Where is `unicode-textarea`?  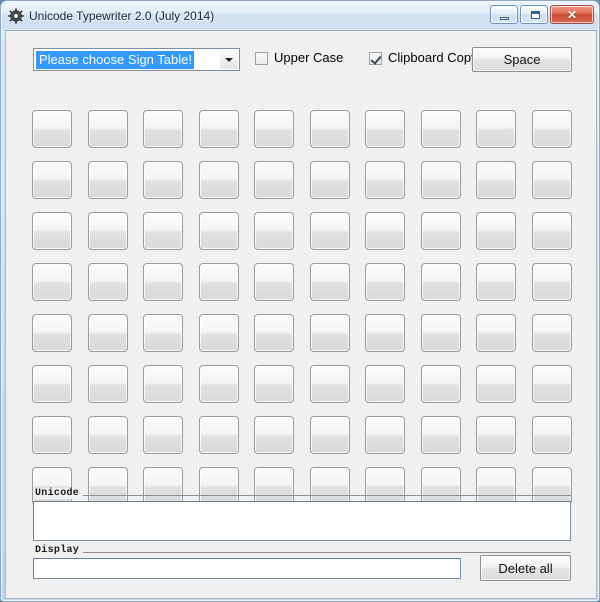
unicode-textarea is located at coordinates (302, 521).